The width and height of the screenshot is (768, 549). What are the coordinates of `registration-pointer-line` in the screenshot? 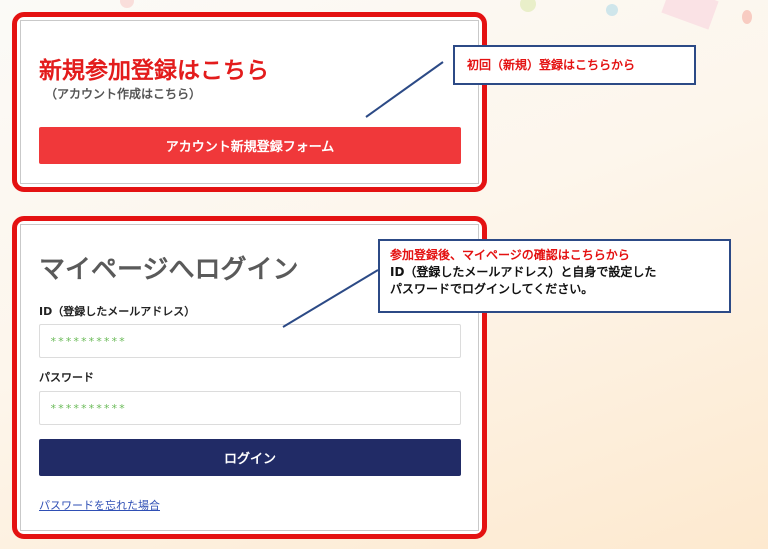 It's located at (404, 89).